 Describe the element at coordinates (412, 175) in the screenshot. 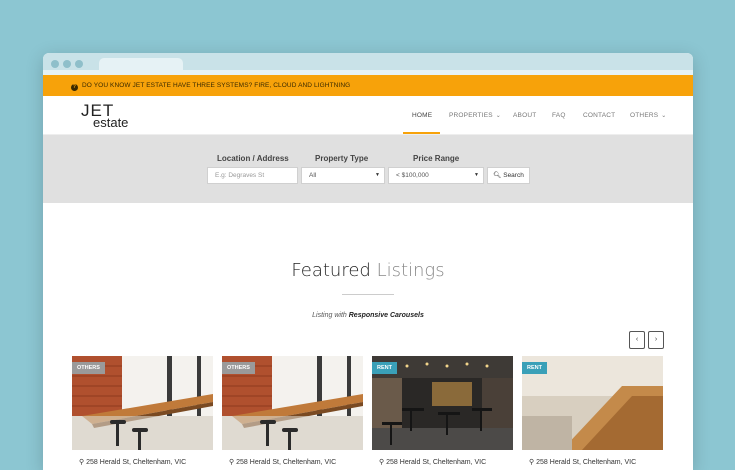

I see `price-range-value: < $100,000` at that location.